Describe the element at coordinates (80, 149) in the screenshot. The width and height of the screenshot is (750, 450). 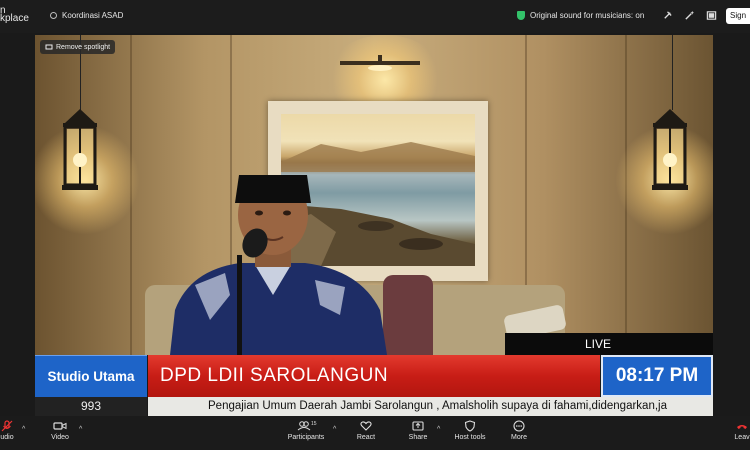
I see `left-lantern` at that location.